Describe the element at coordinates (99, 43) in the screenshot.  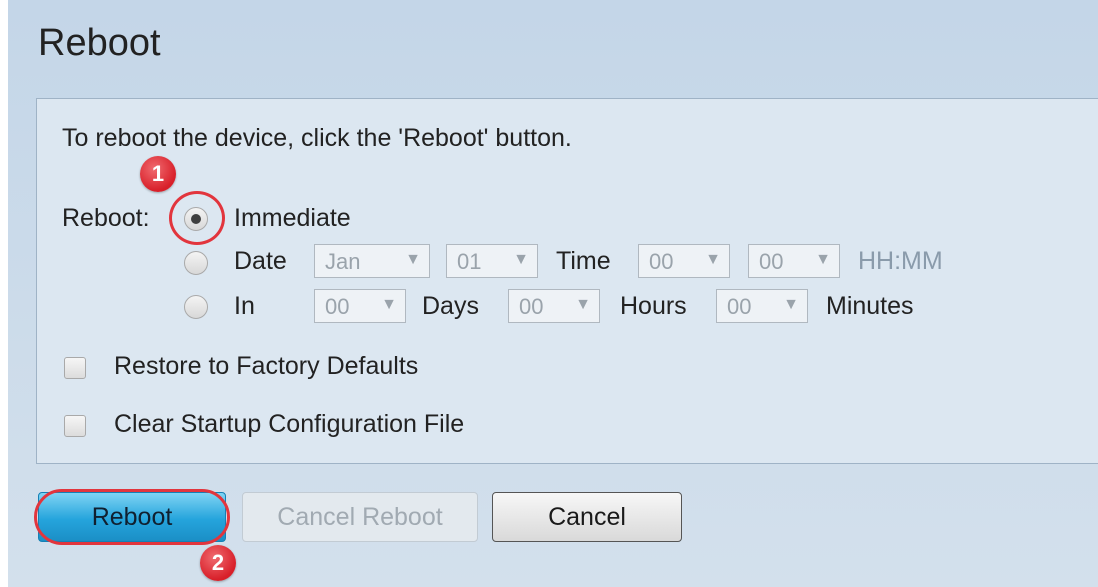
I see `page-title: Reboot` at that location.